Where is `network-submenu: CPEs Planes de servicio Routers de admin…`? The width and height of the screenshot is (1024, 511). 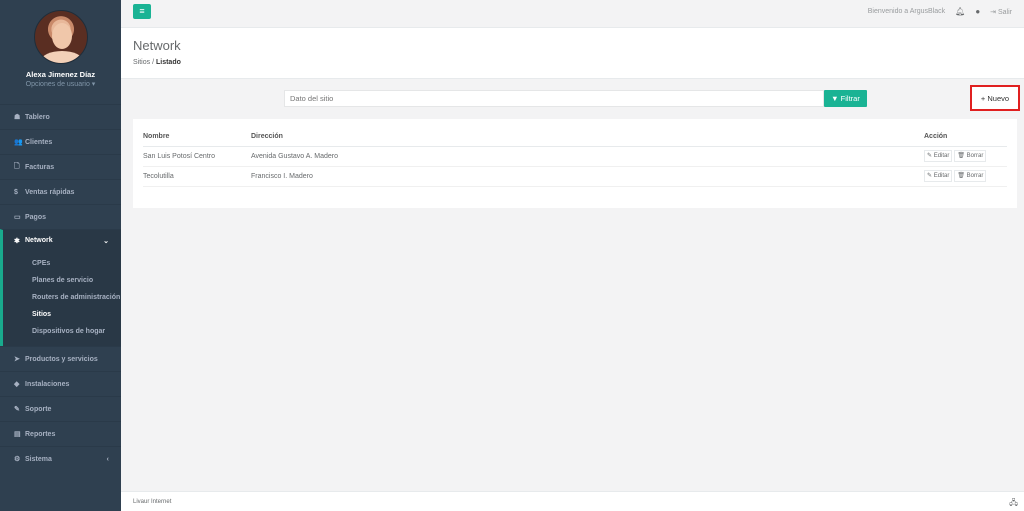
network-submenu: CPEs Planes de servicio Routers de admin… is located at coordinates (60, 298).